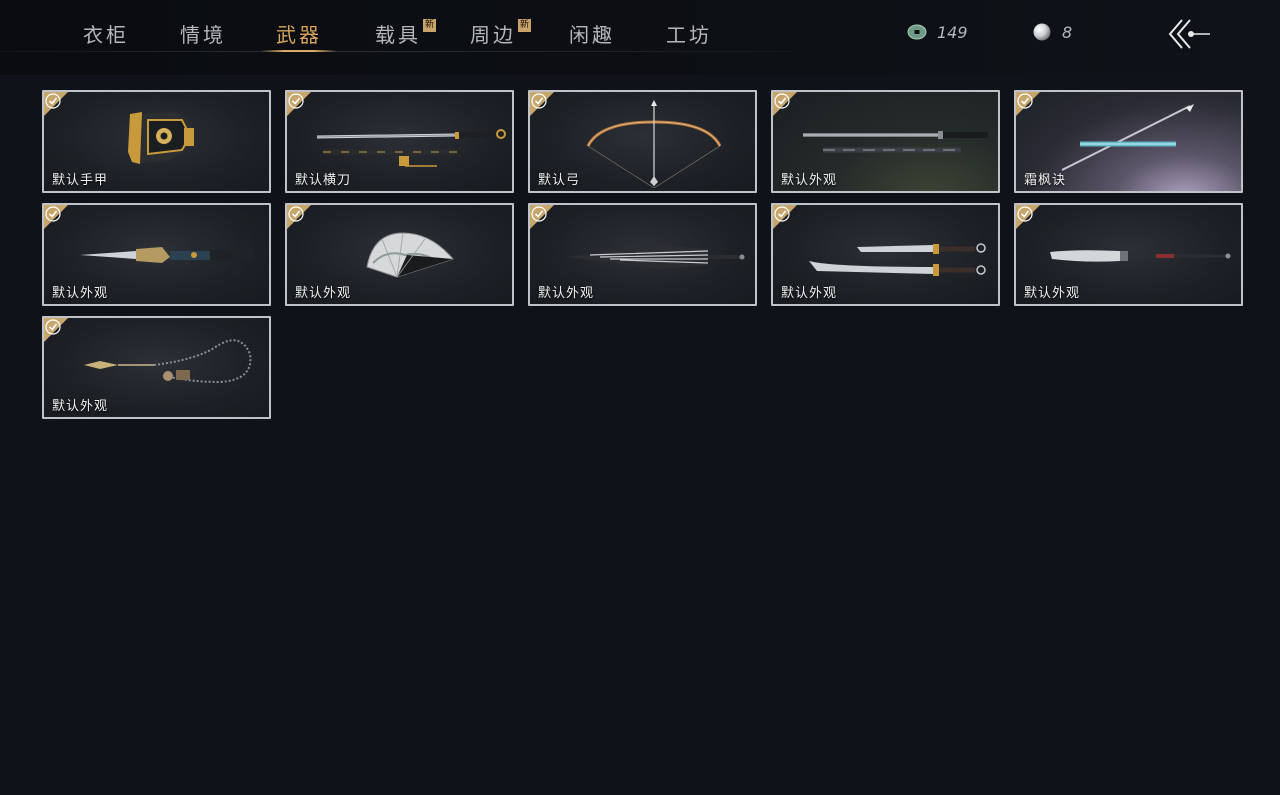 The width and height of the screenshot is (1280, 795). What do you see at coordinates (1067, 32) in the screenshot?
I see `pearl-value: 8` at bounding box center [1067, 32].